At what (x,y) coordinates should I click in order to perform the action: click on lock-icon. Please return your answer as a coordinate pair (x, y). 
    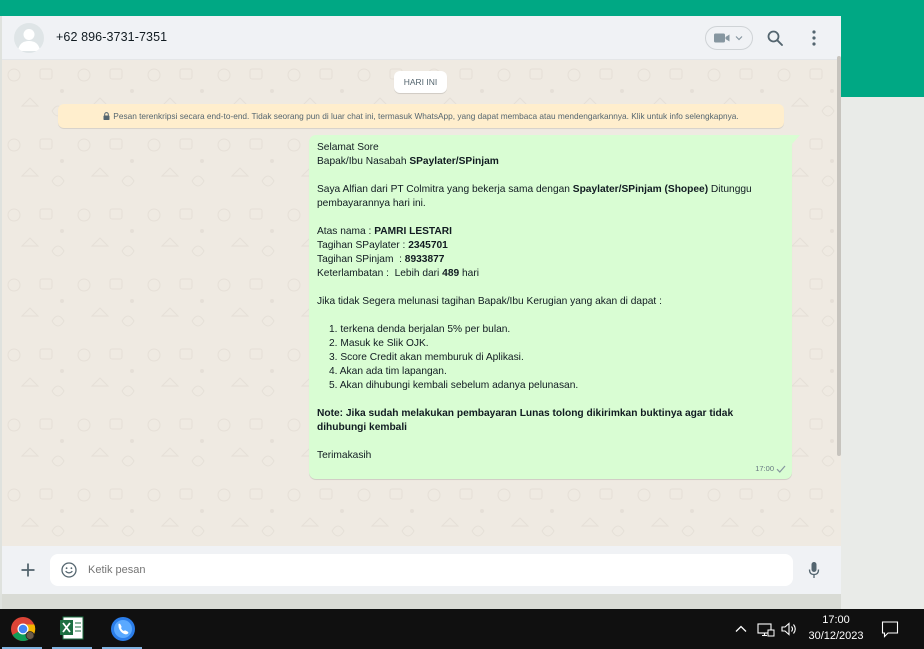
    Looking at the image, I should click on (106, 116).